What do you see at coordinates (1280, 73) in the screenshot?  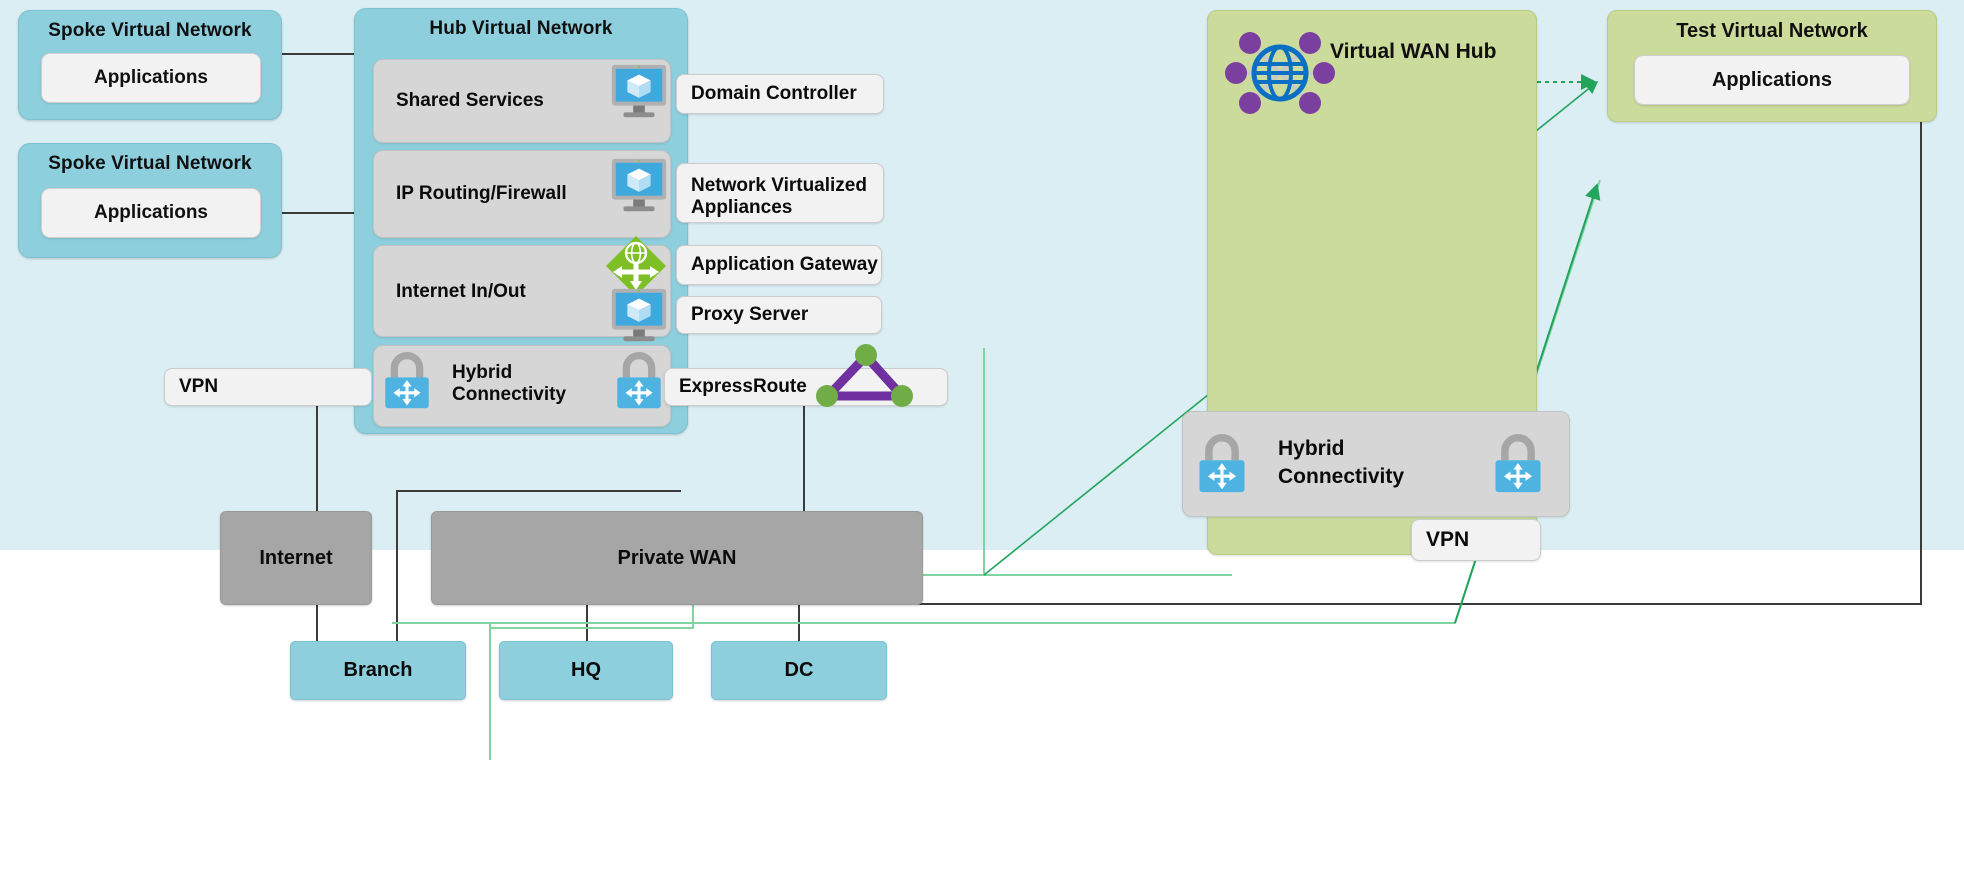 I see `virtual-wan-hub-icon` at bounding box center [1280, 73].